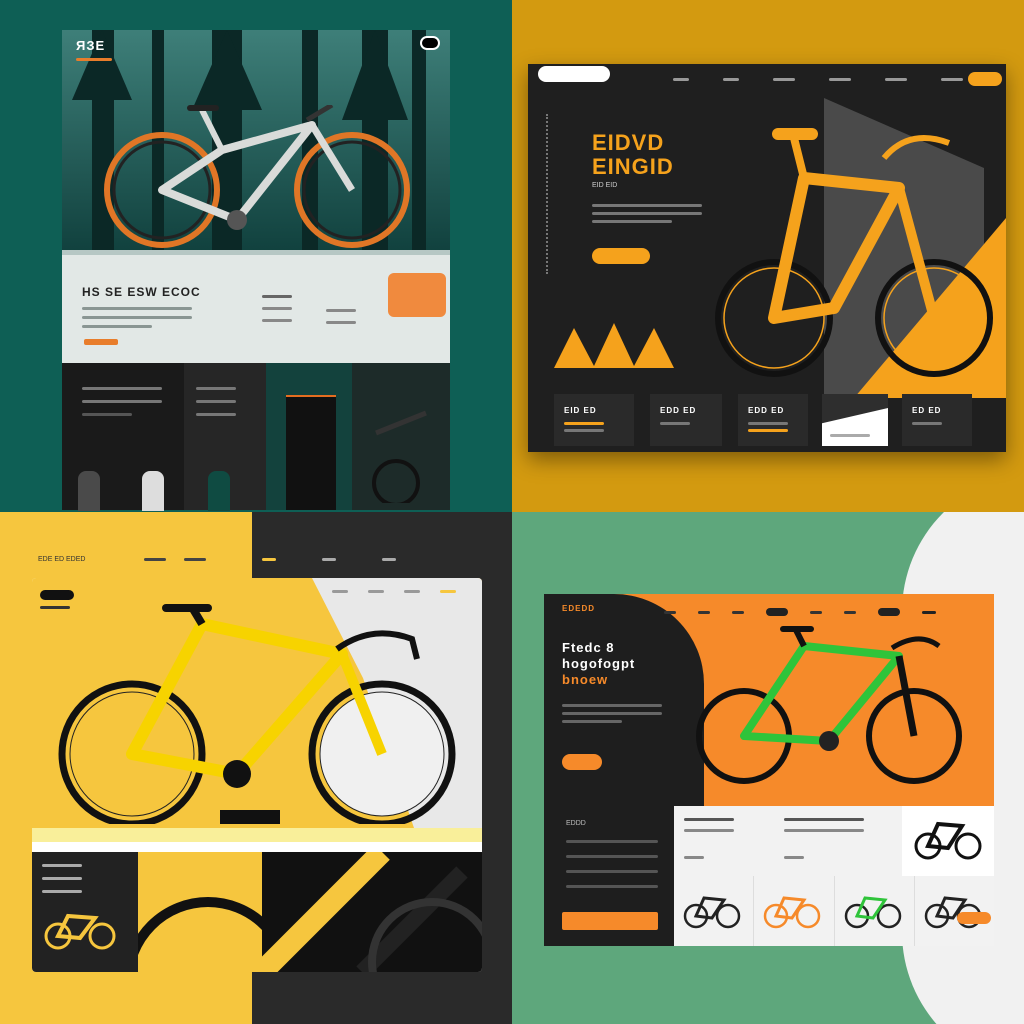 This screenshot has height=1024, width=1024. I want to click on thumb-bike, so click(80, 930).